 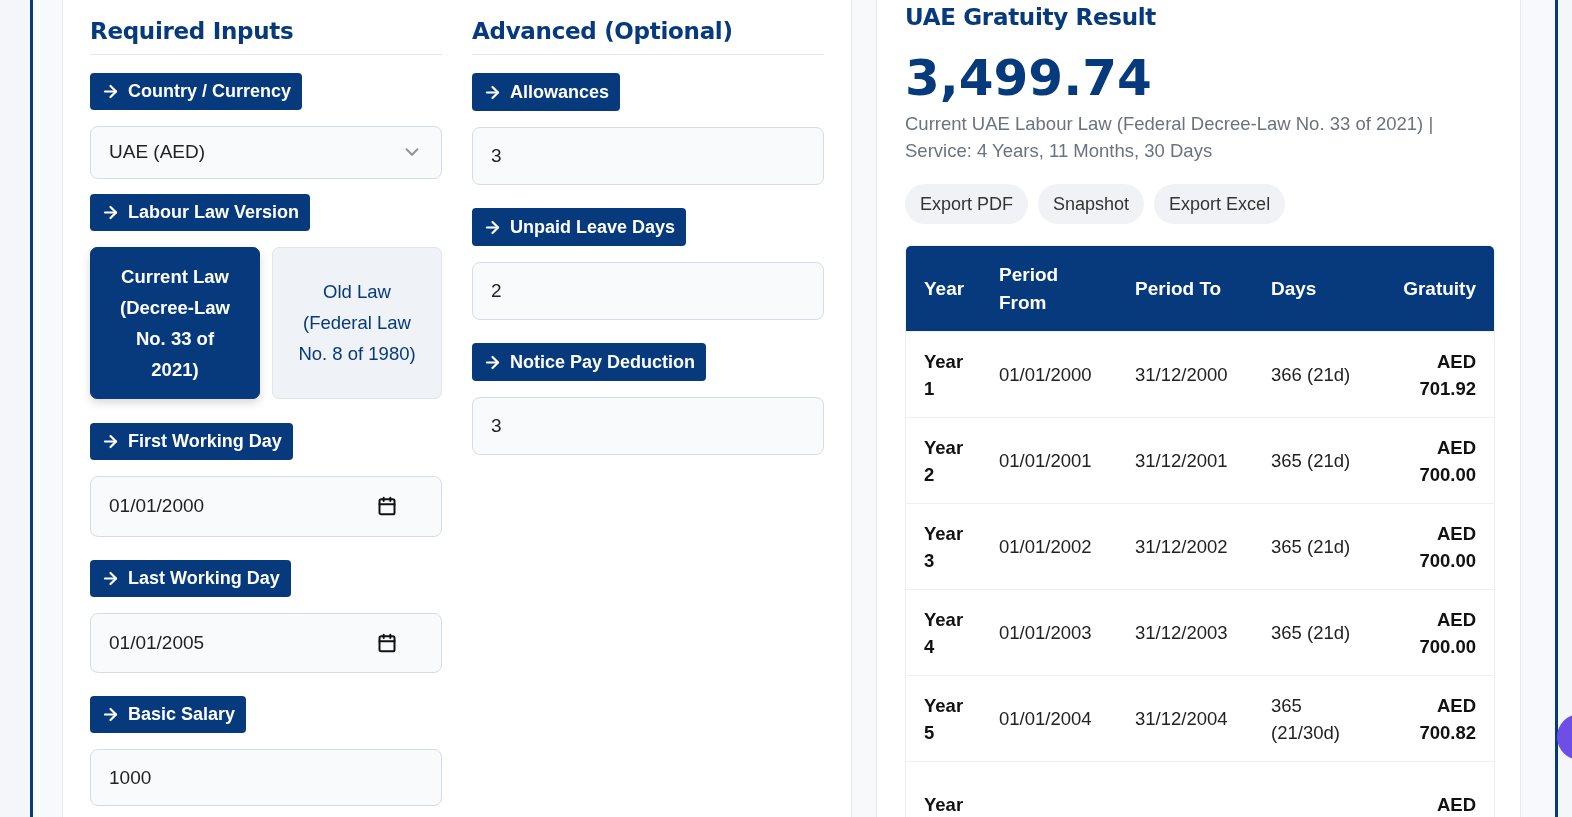 I want to click on field-label: Labour Law Version, so click(x=200, y=212).